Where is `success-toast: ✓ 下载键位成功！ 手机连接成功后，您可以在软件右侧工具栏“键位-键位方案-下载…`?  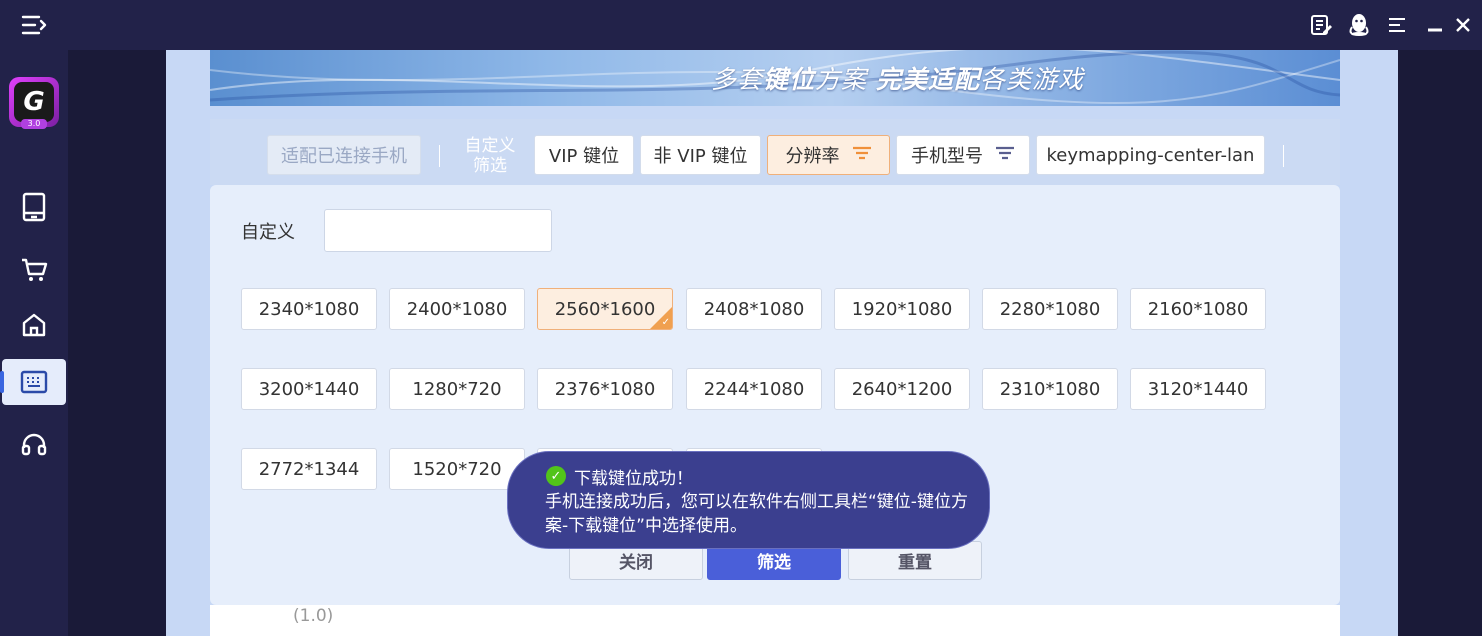
success-toast: ✓ 下载键位成功！ 手机连接成功后，您可以在软件右侧工具栏“键位-键位方案-下载… is located at coordinates (748, 500).